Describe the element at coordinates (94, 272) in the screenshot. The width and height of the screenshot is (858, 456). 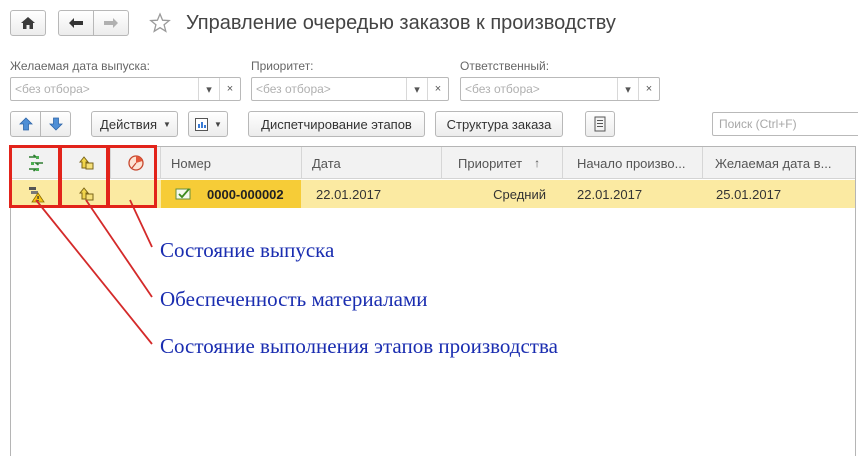
I see `annotation-lines` at that location.